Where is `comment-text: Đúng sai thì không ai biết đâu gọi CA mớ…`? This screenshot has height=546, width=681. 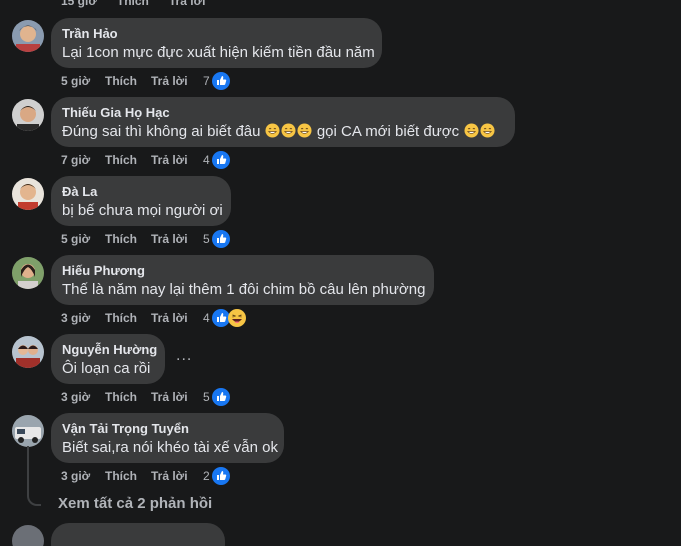
comment-text: Đúng sai thì không ai biết đâu gọi CA mớ… is located at coordinates (282, 132).